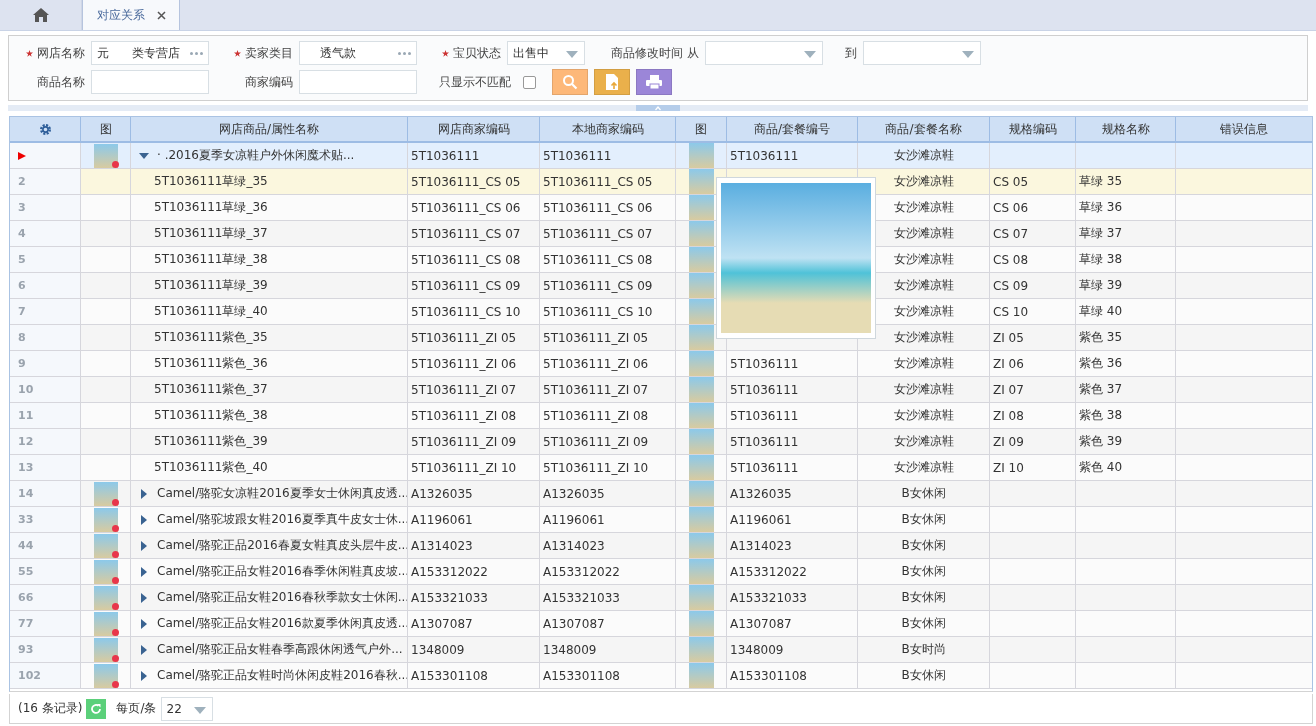 Image resolution: width=1316 pixels, height=726 pixels. What do you see at coordinates (574, 519) in the screenshot?
I see `table-cell: A1196061` at bounding box center [574, 519].